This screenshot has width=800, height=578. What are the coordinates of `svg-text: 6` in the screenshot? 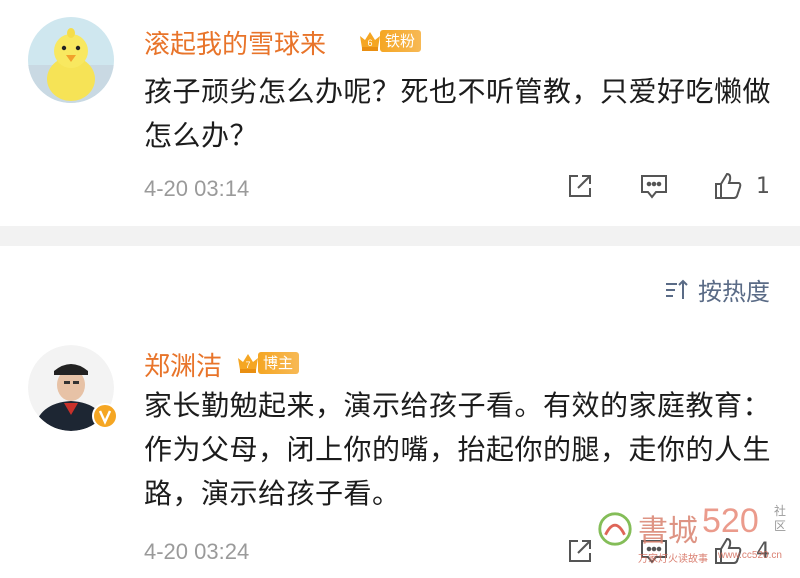 It's located at (369, 43).